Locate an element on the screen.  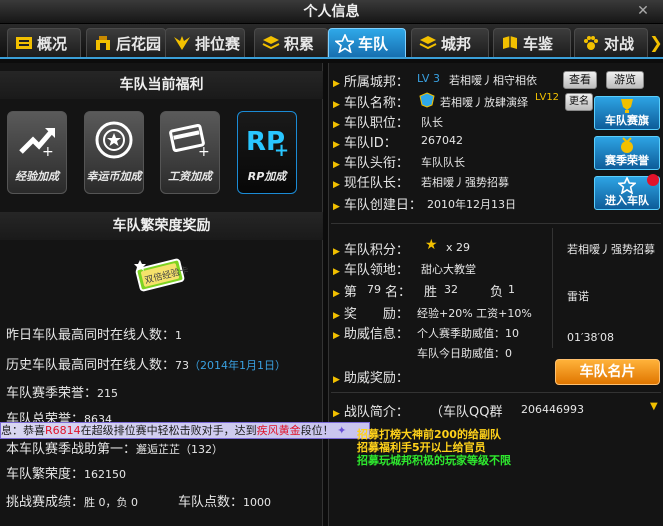
benefits-title: 车队当前福利 is located at coordinates (161, 85).